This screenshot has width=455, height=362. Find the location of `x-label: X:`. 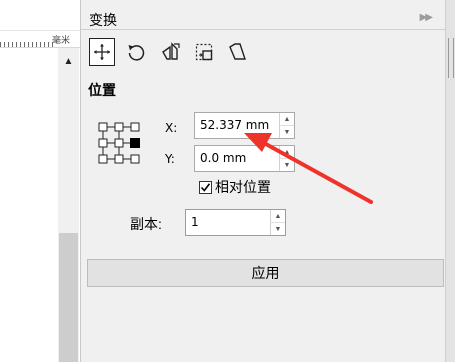

x-label: X: is located at coordinates (171, 128).